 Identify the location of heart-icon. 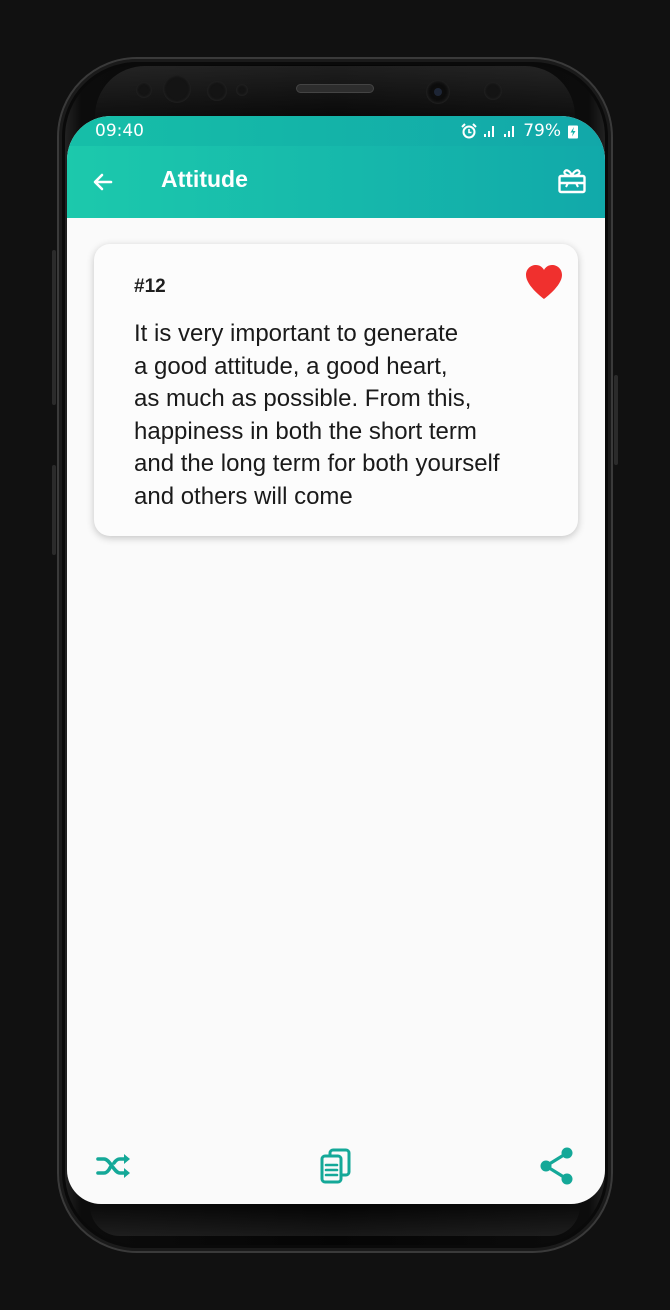
(544, 282).